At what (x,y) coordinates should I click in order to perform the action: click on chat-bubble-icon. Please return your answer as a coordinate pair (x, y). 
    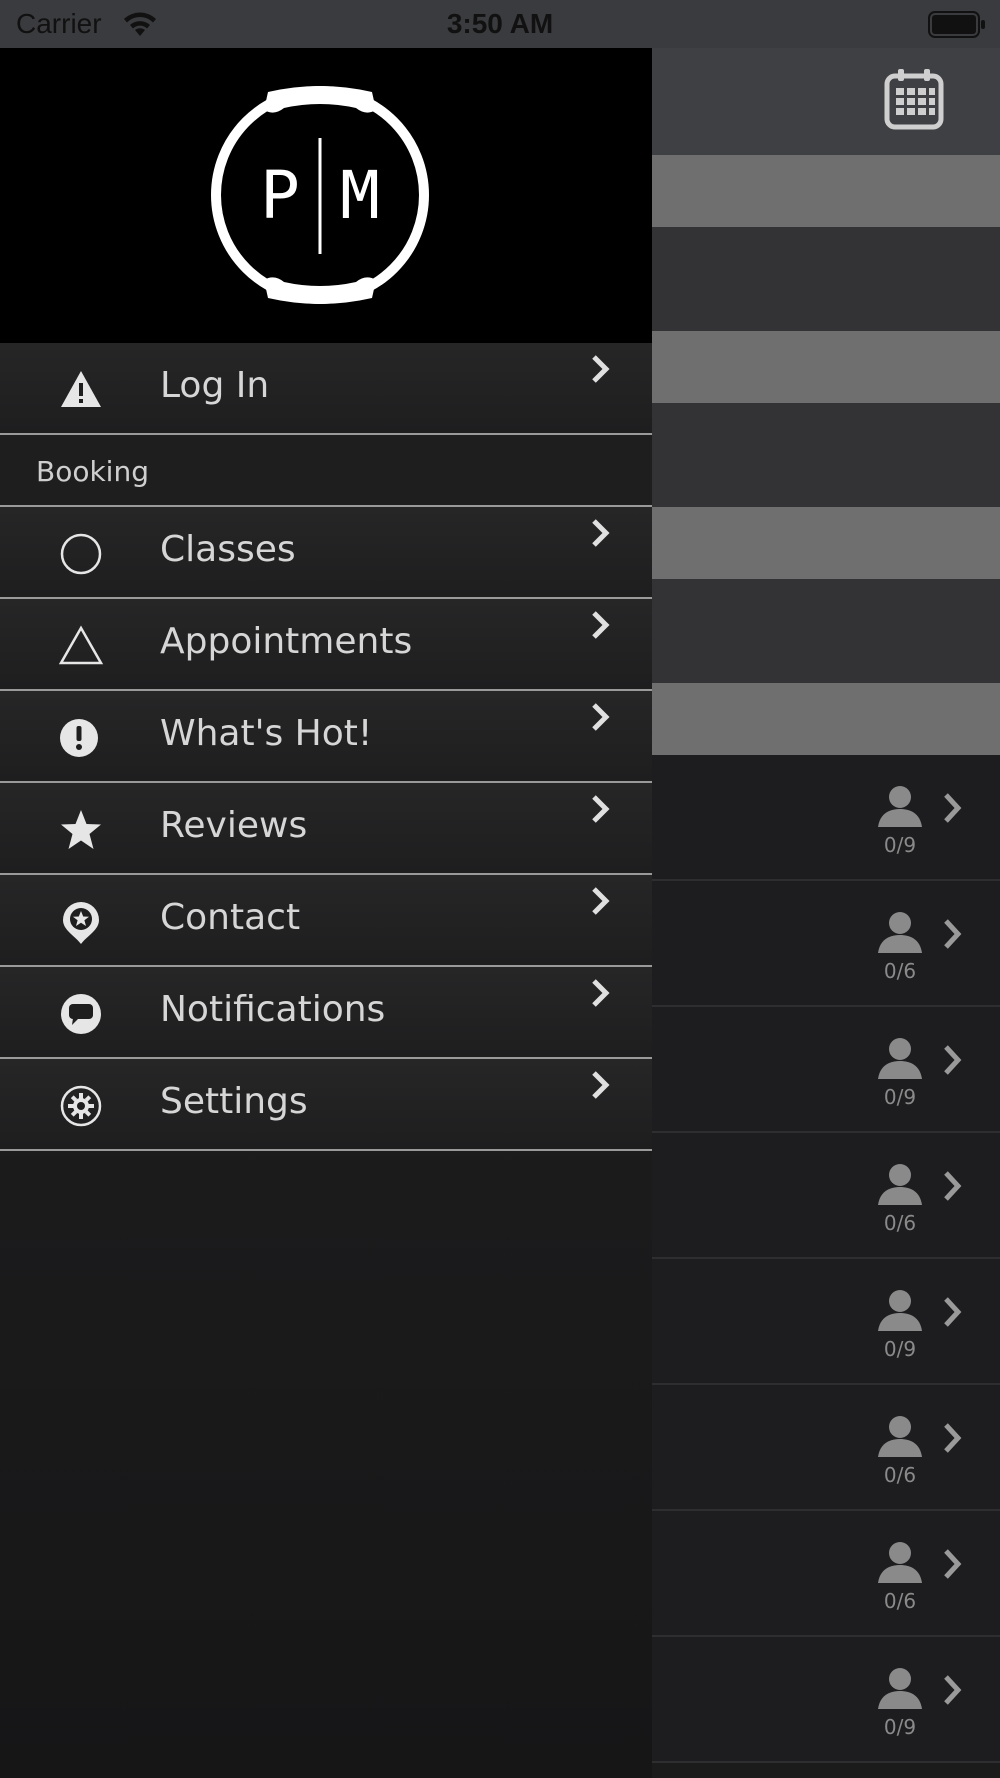
    Looking at the image, I should click on (81, 1014).